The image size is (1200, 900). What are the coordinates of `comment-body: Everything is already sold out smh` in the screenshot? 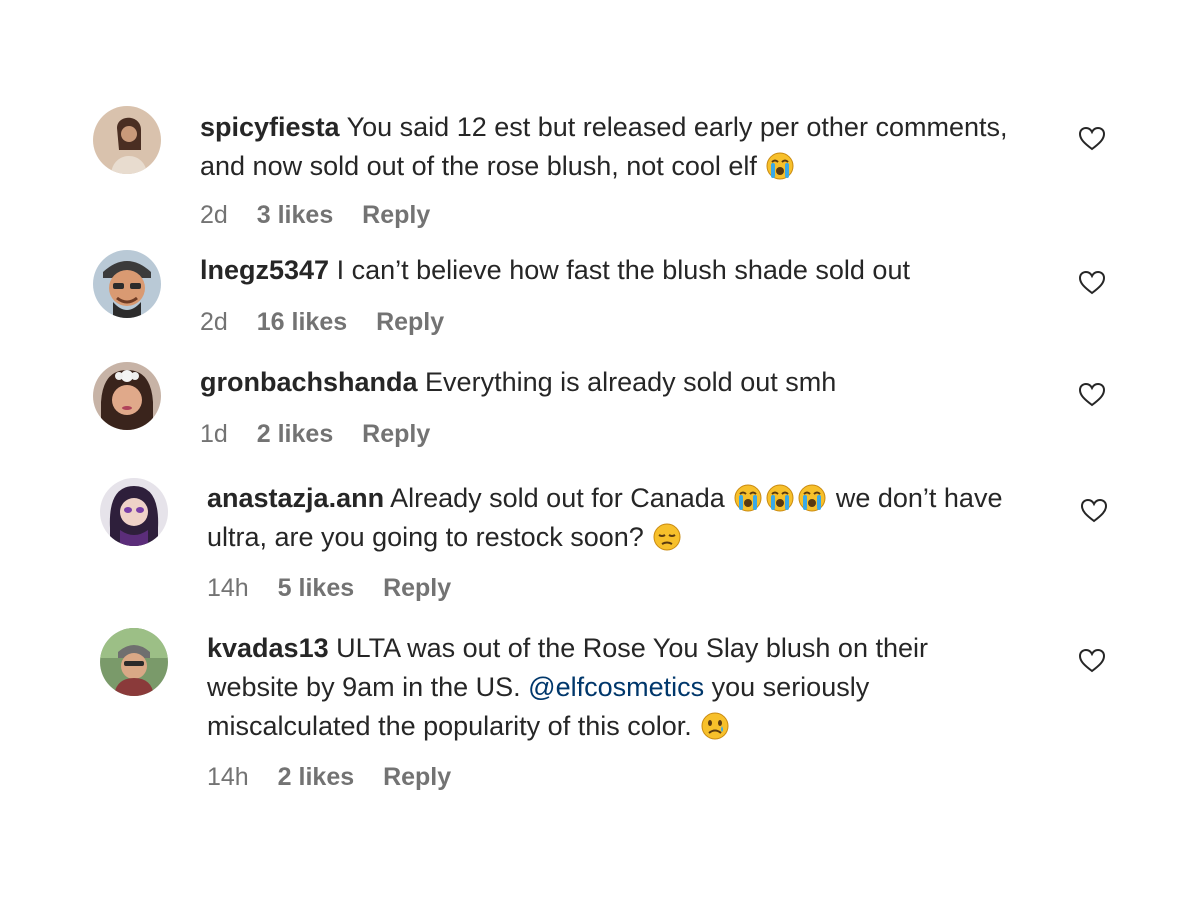 It's located at (631, 382).